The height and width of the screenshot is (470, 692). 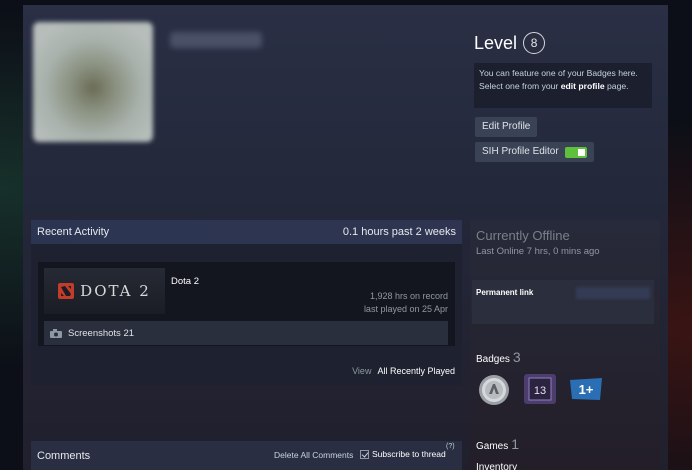 I want to click on game-capsule: DOTA 2, so click(x=104, y=291).